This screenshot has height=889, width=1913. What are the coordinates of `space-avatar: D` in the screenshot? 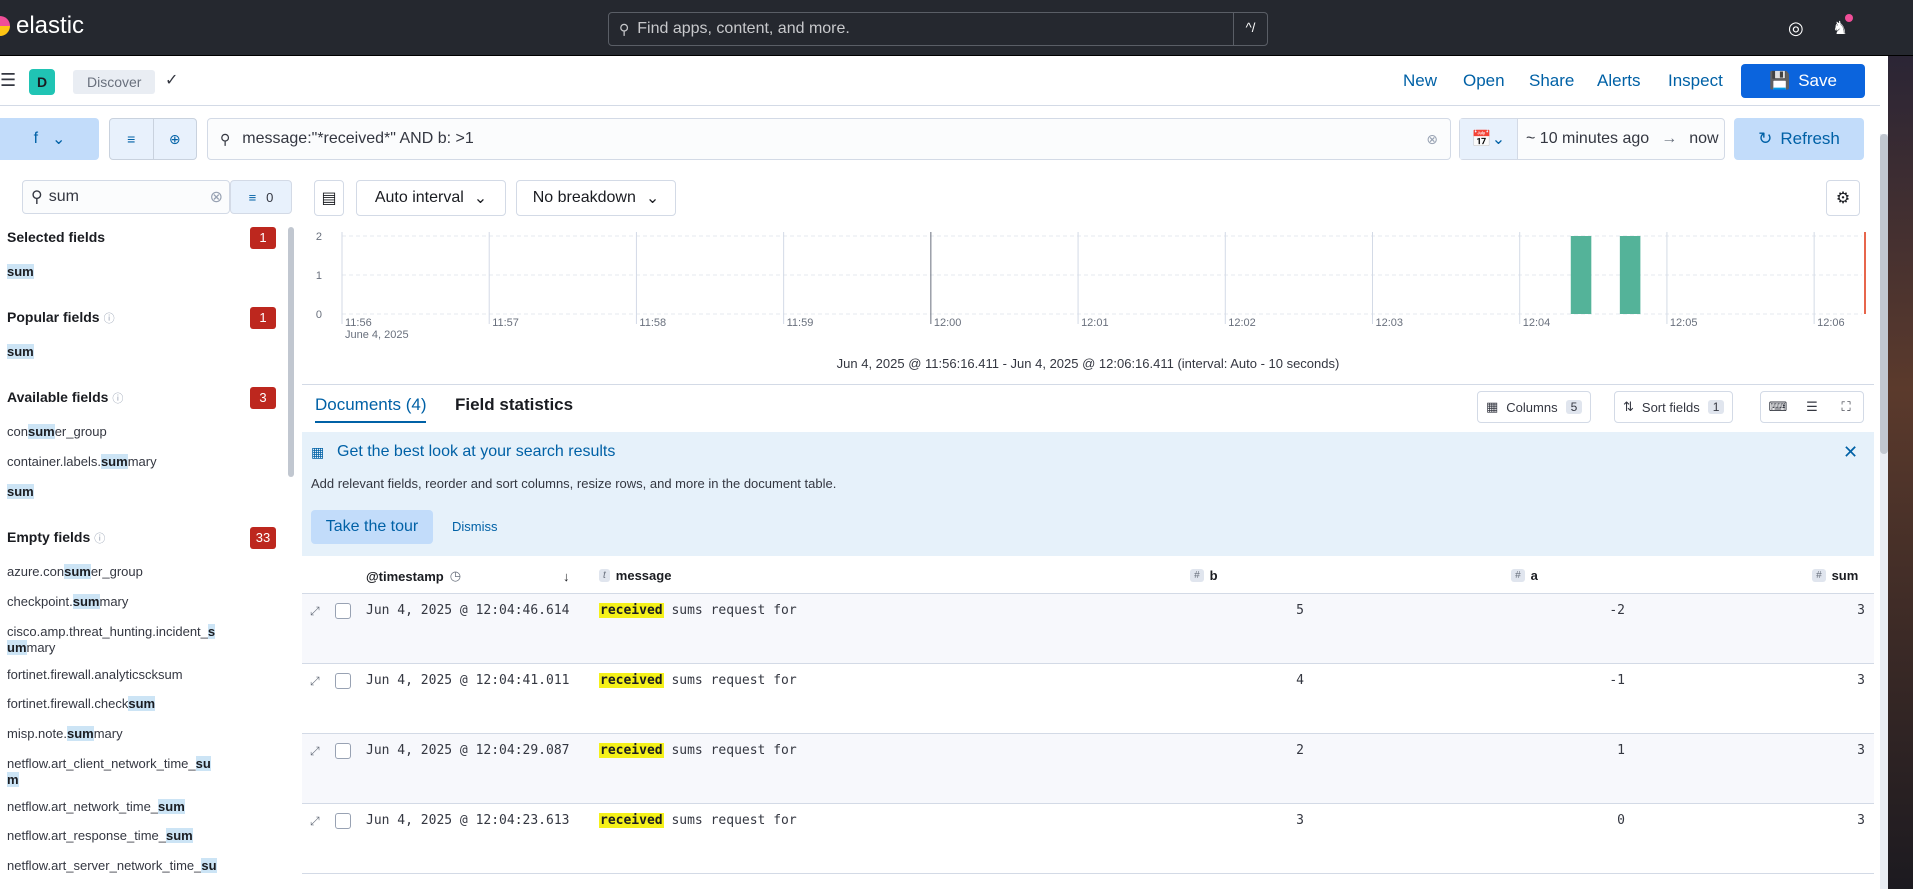 It's located at (42, 82).